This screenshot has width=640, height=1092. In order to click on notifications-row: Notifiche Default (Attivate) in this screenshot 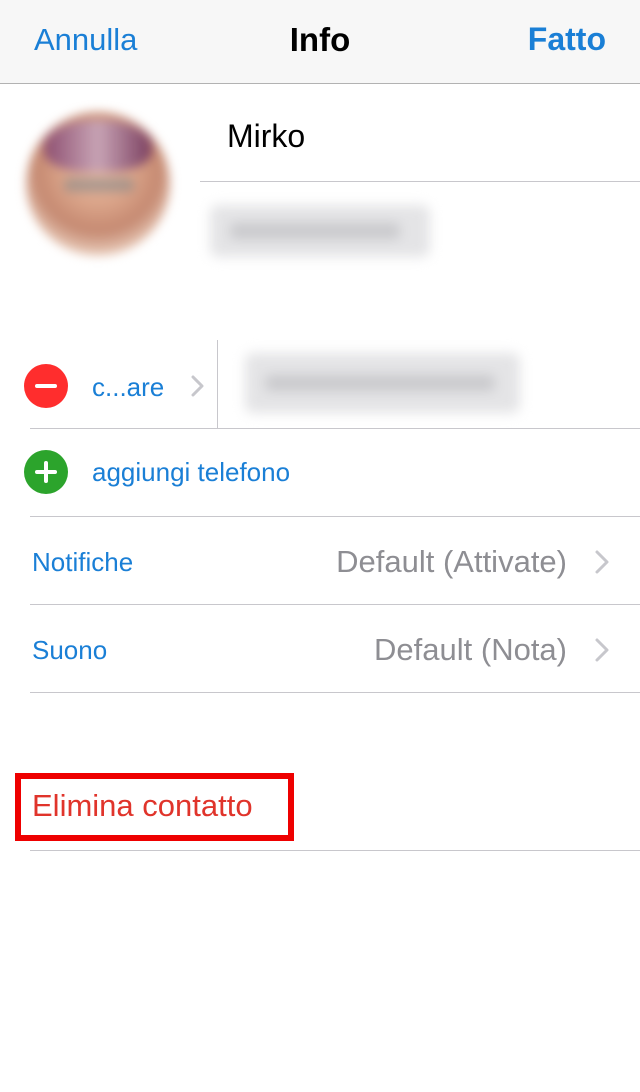, I will do `click(320, 560)`.